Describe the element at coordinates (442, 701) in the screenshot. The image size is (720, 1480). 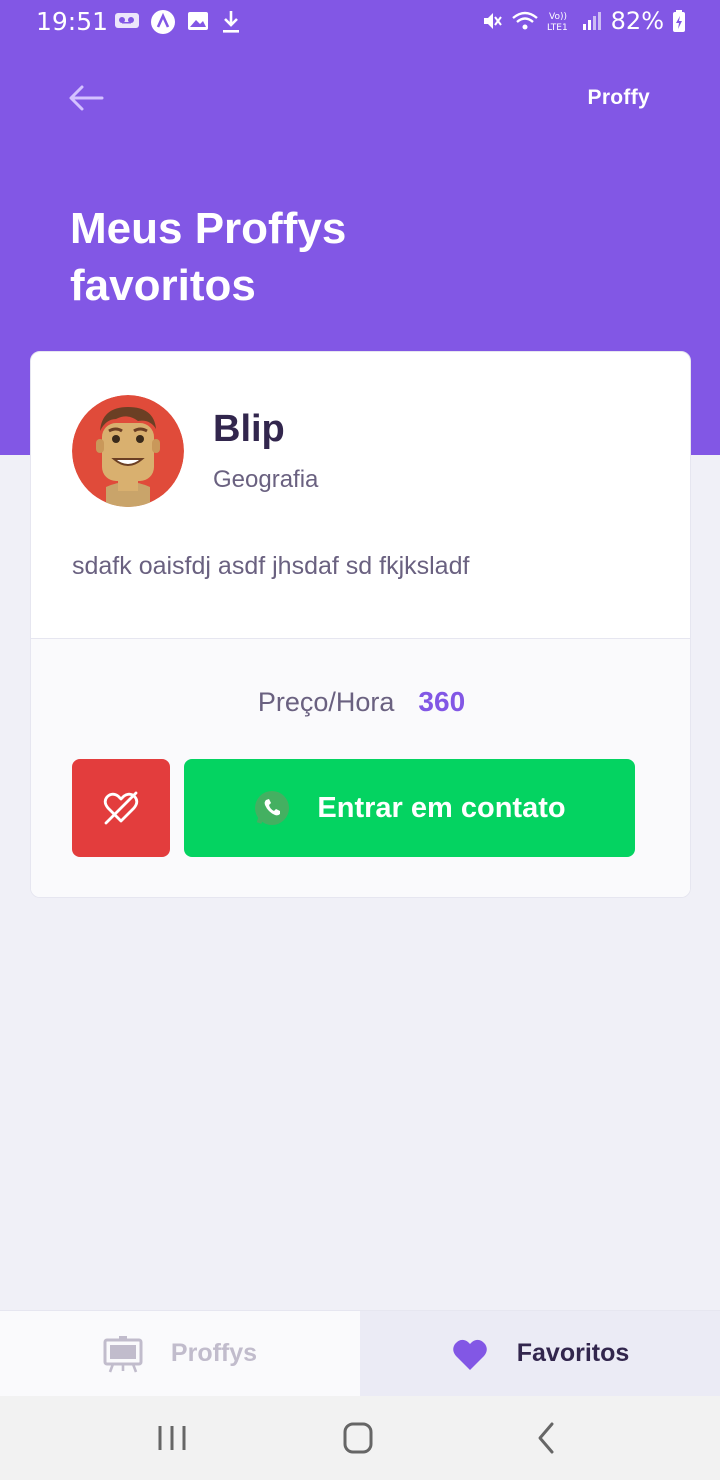
I see `price-value: 360` at that location.